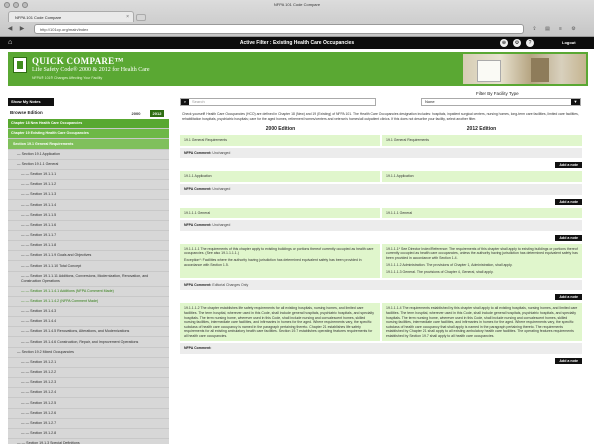 The height and width of the screenshot is (444, 594). Describe the element at coordinates (88, 124) in the screenshot. I see `sidebar-item: Chapter 18 New Health Care Occupancies` at that location.